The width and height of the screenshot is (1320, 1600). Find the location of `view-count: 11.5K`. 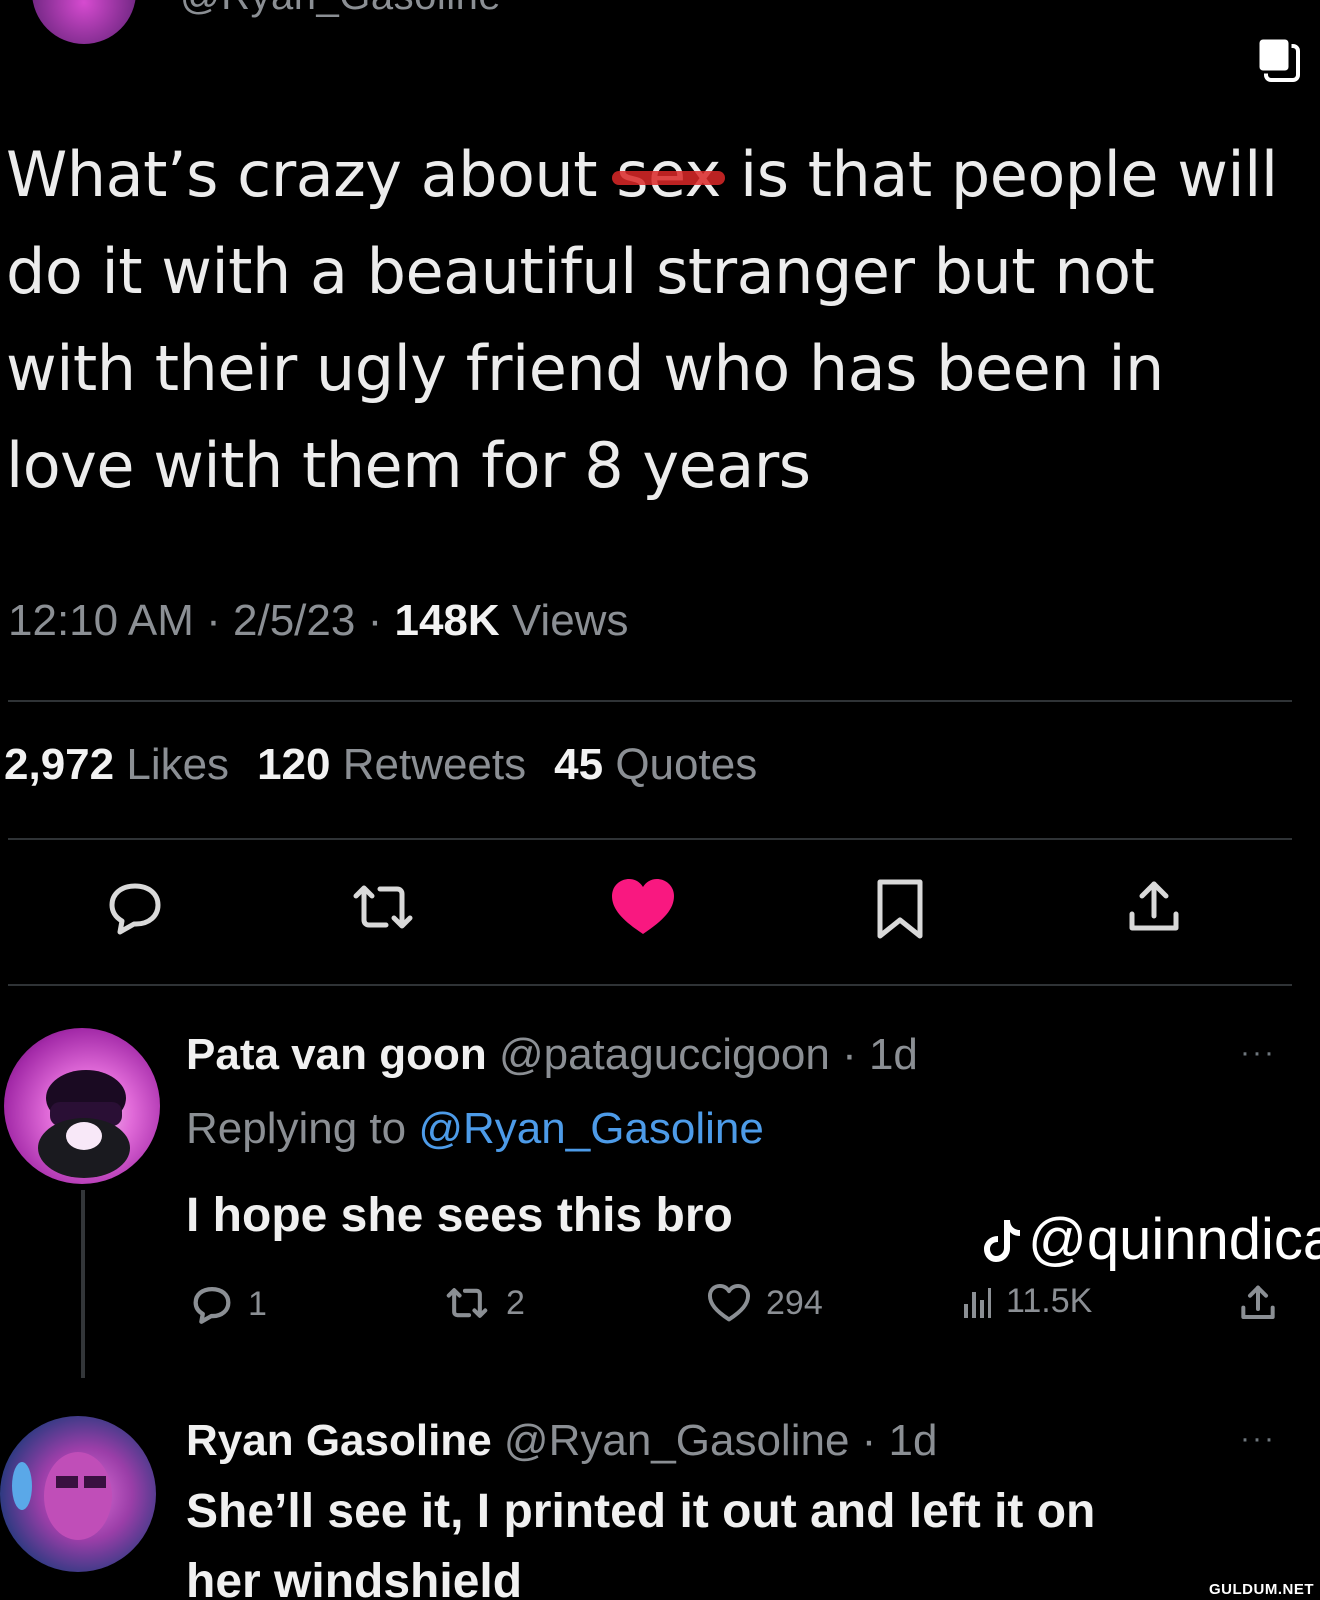

view-count: 11.5K is located at coordinates (1049, 1301).